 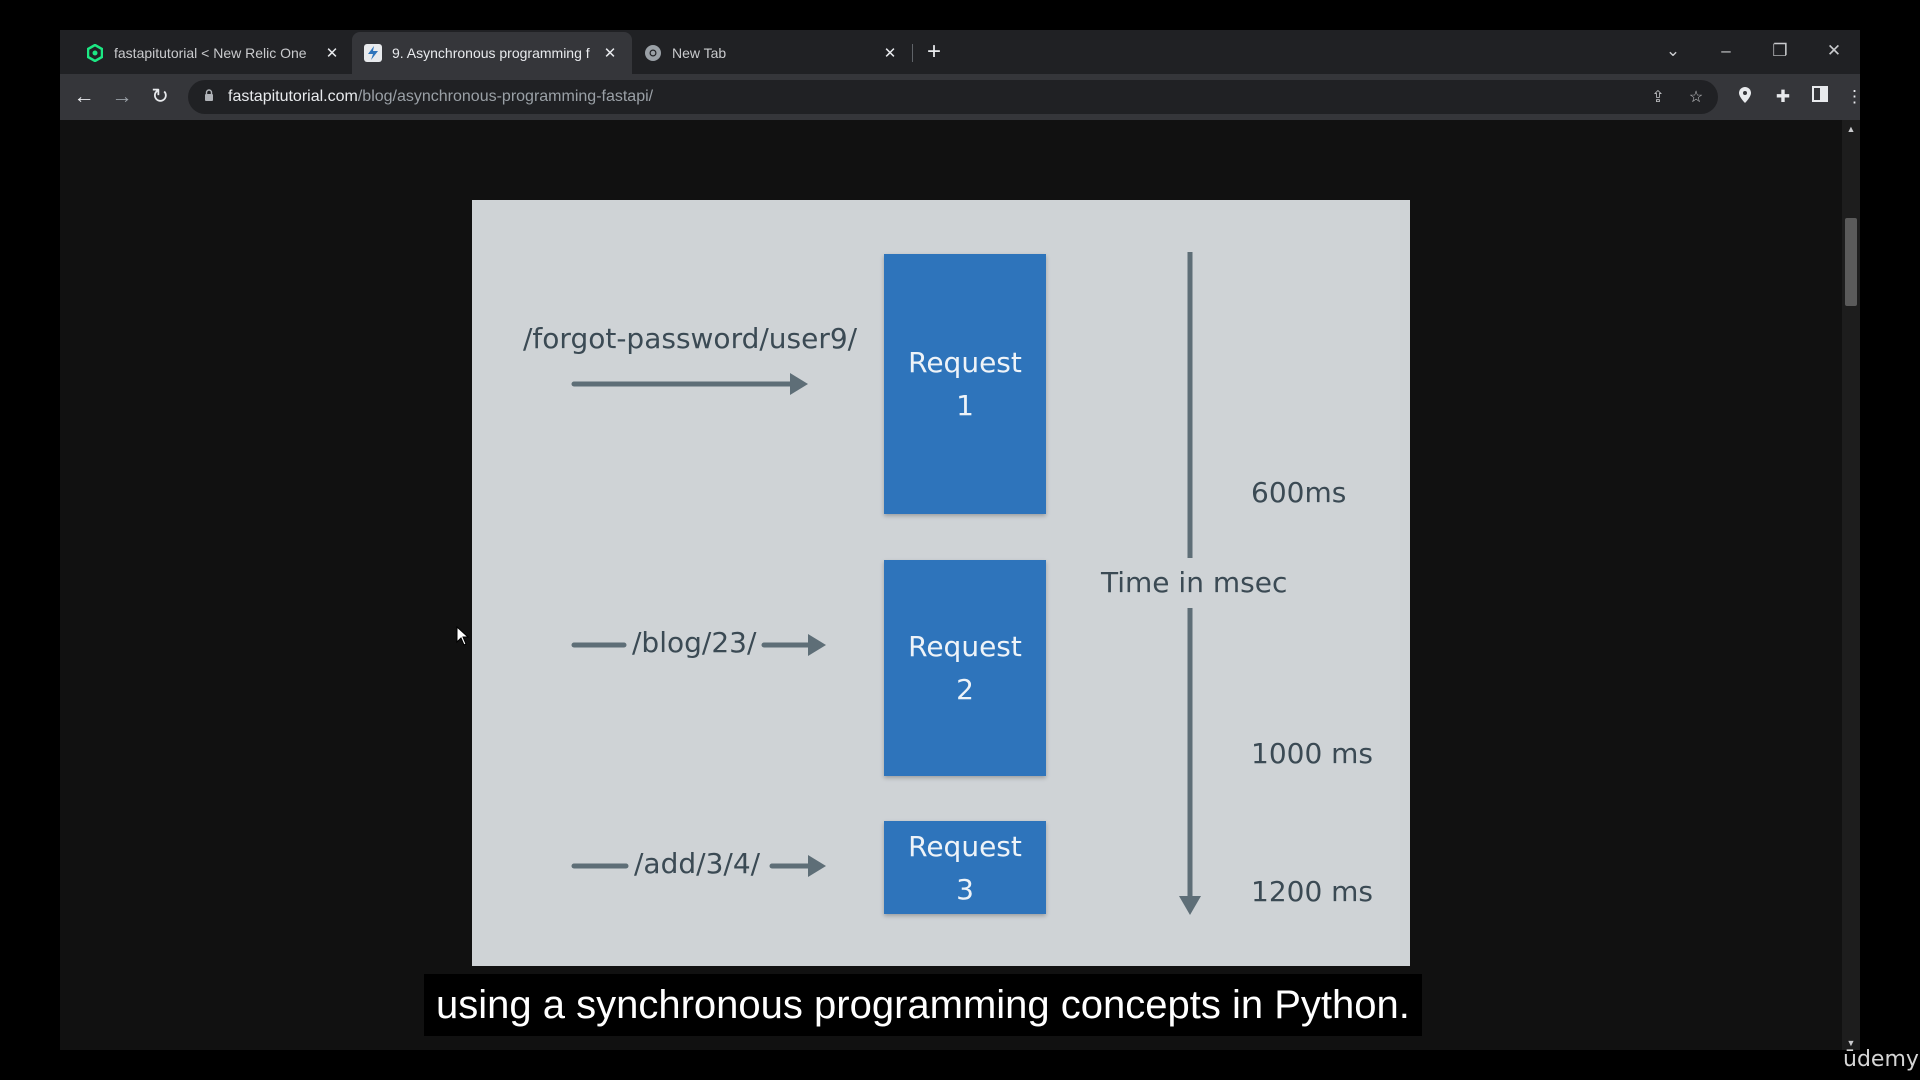 I want to click on close-window-icon: ✕, so click(x=1834, y=51).